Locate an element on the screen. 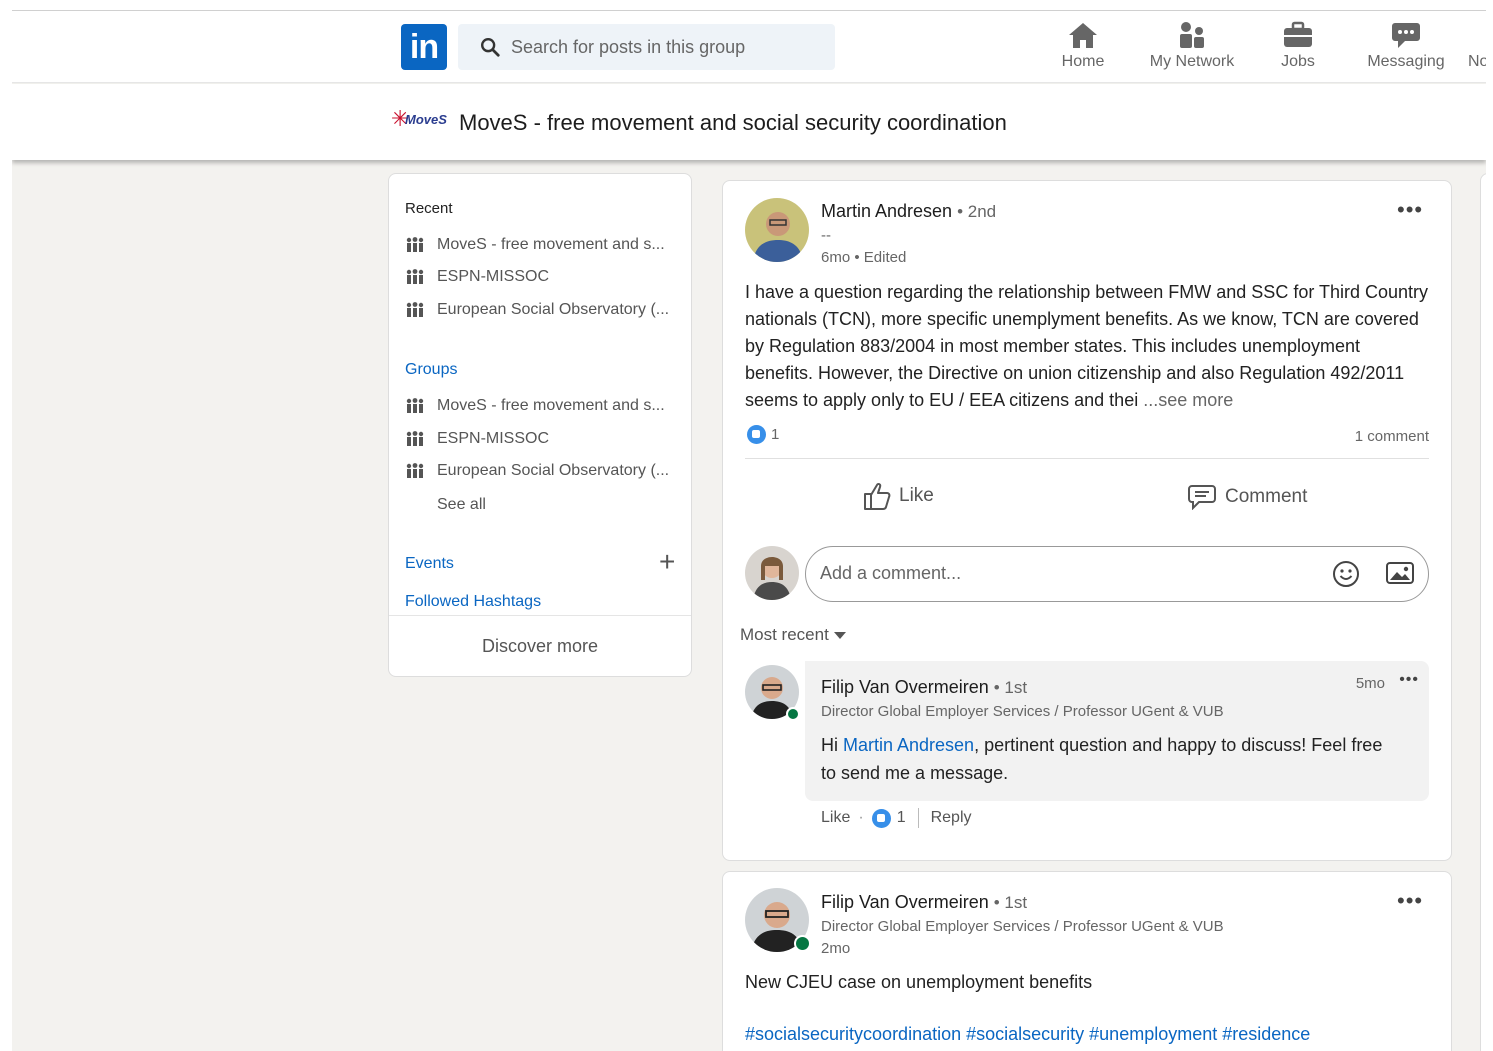 The image size is (1493, 1051). nav-my-network-label: My Network is located at coordinates (1192, 61).